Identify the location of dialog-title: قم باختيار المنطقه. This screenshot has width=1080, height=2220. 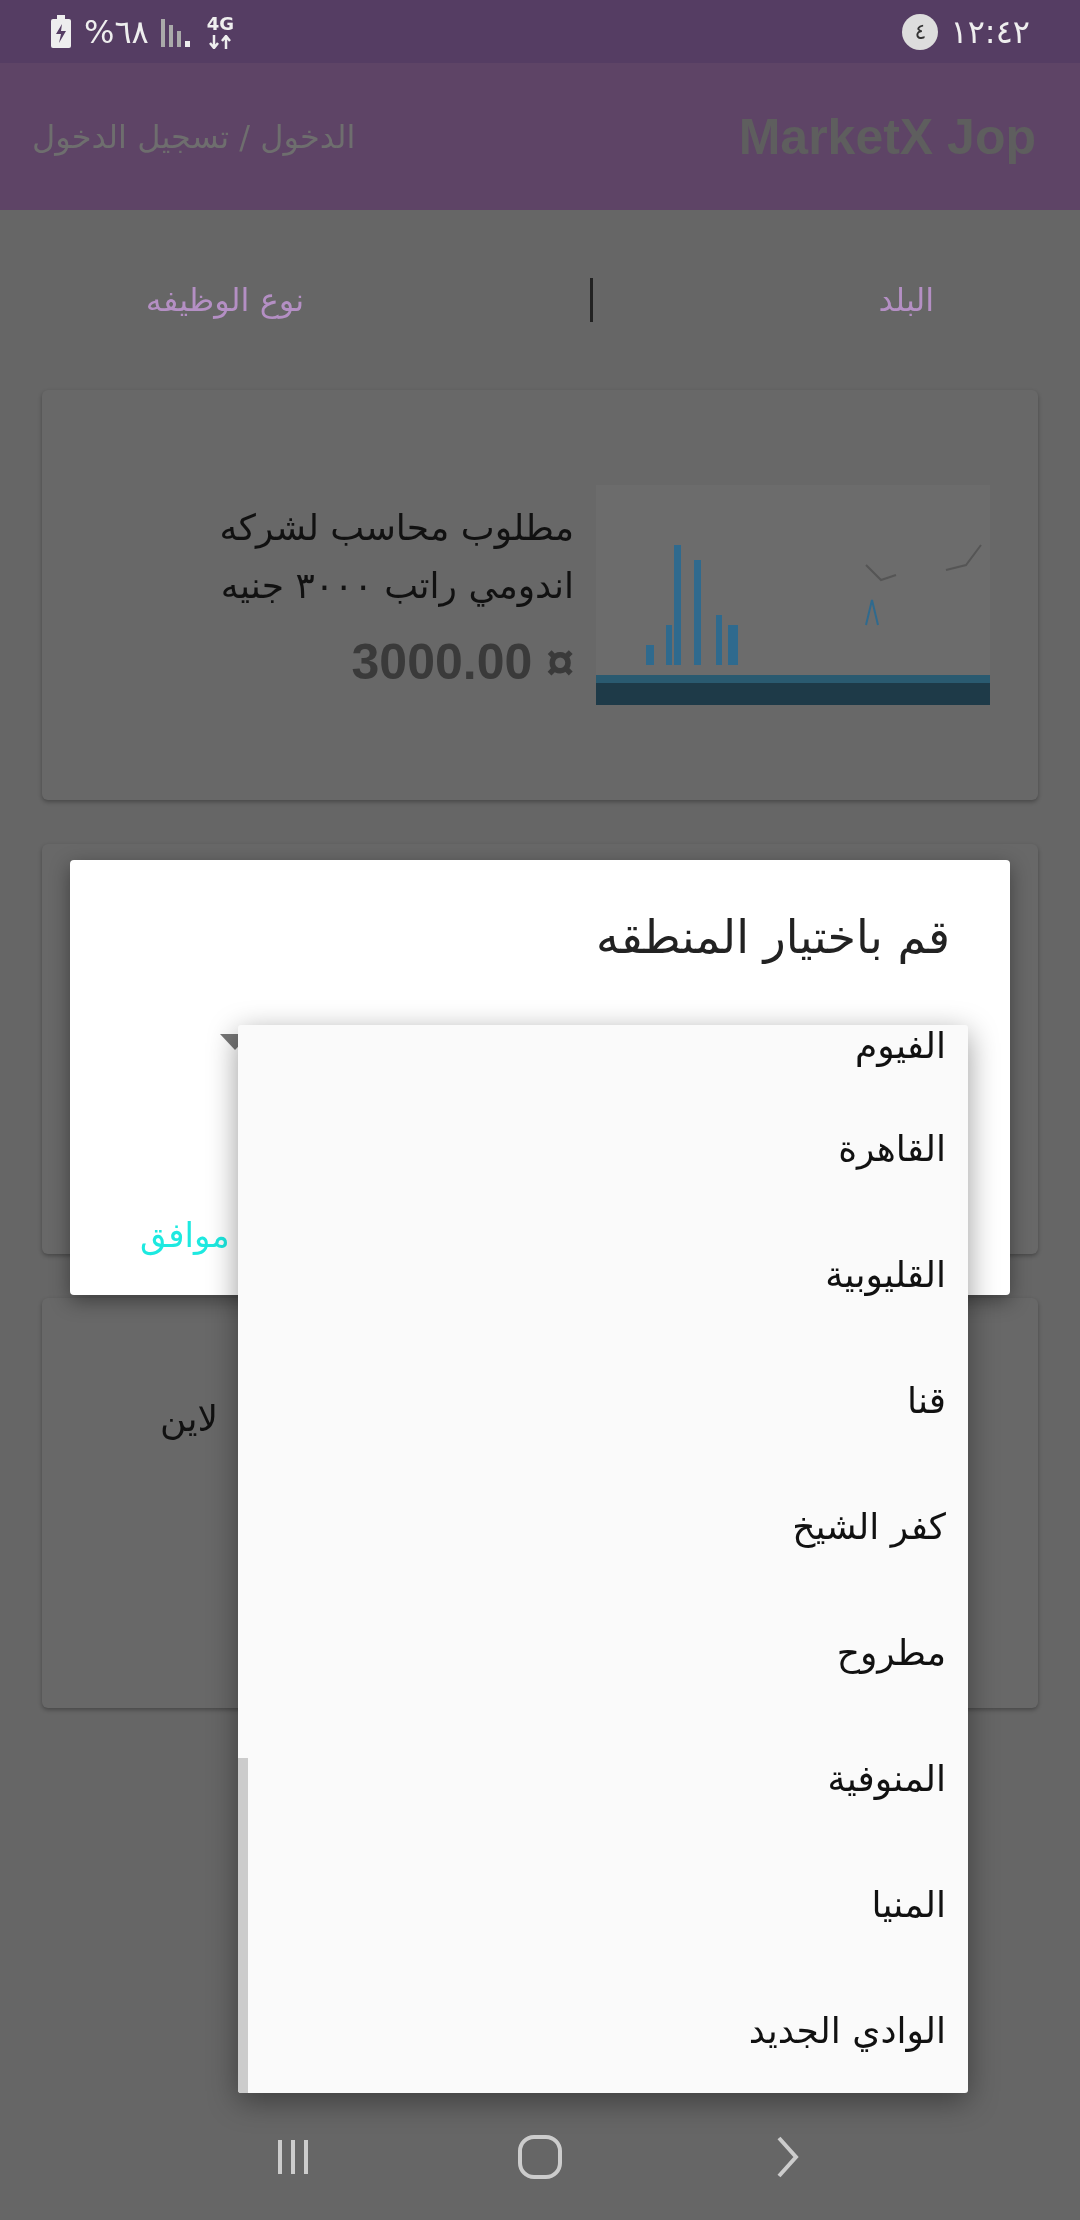
(772, 937).